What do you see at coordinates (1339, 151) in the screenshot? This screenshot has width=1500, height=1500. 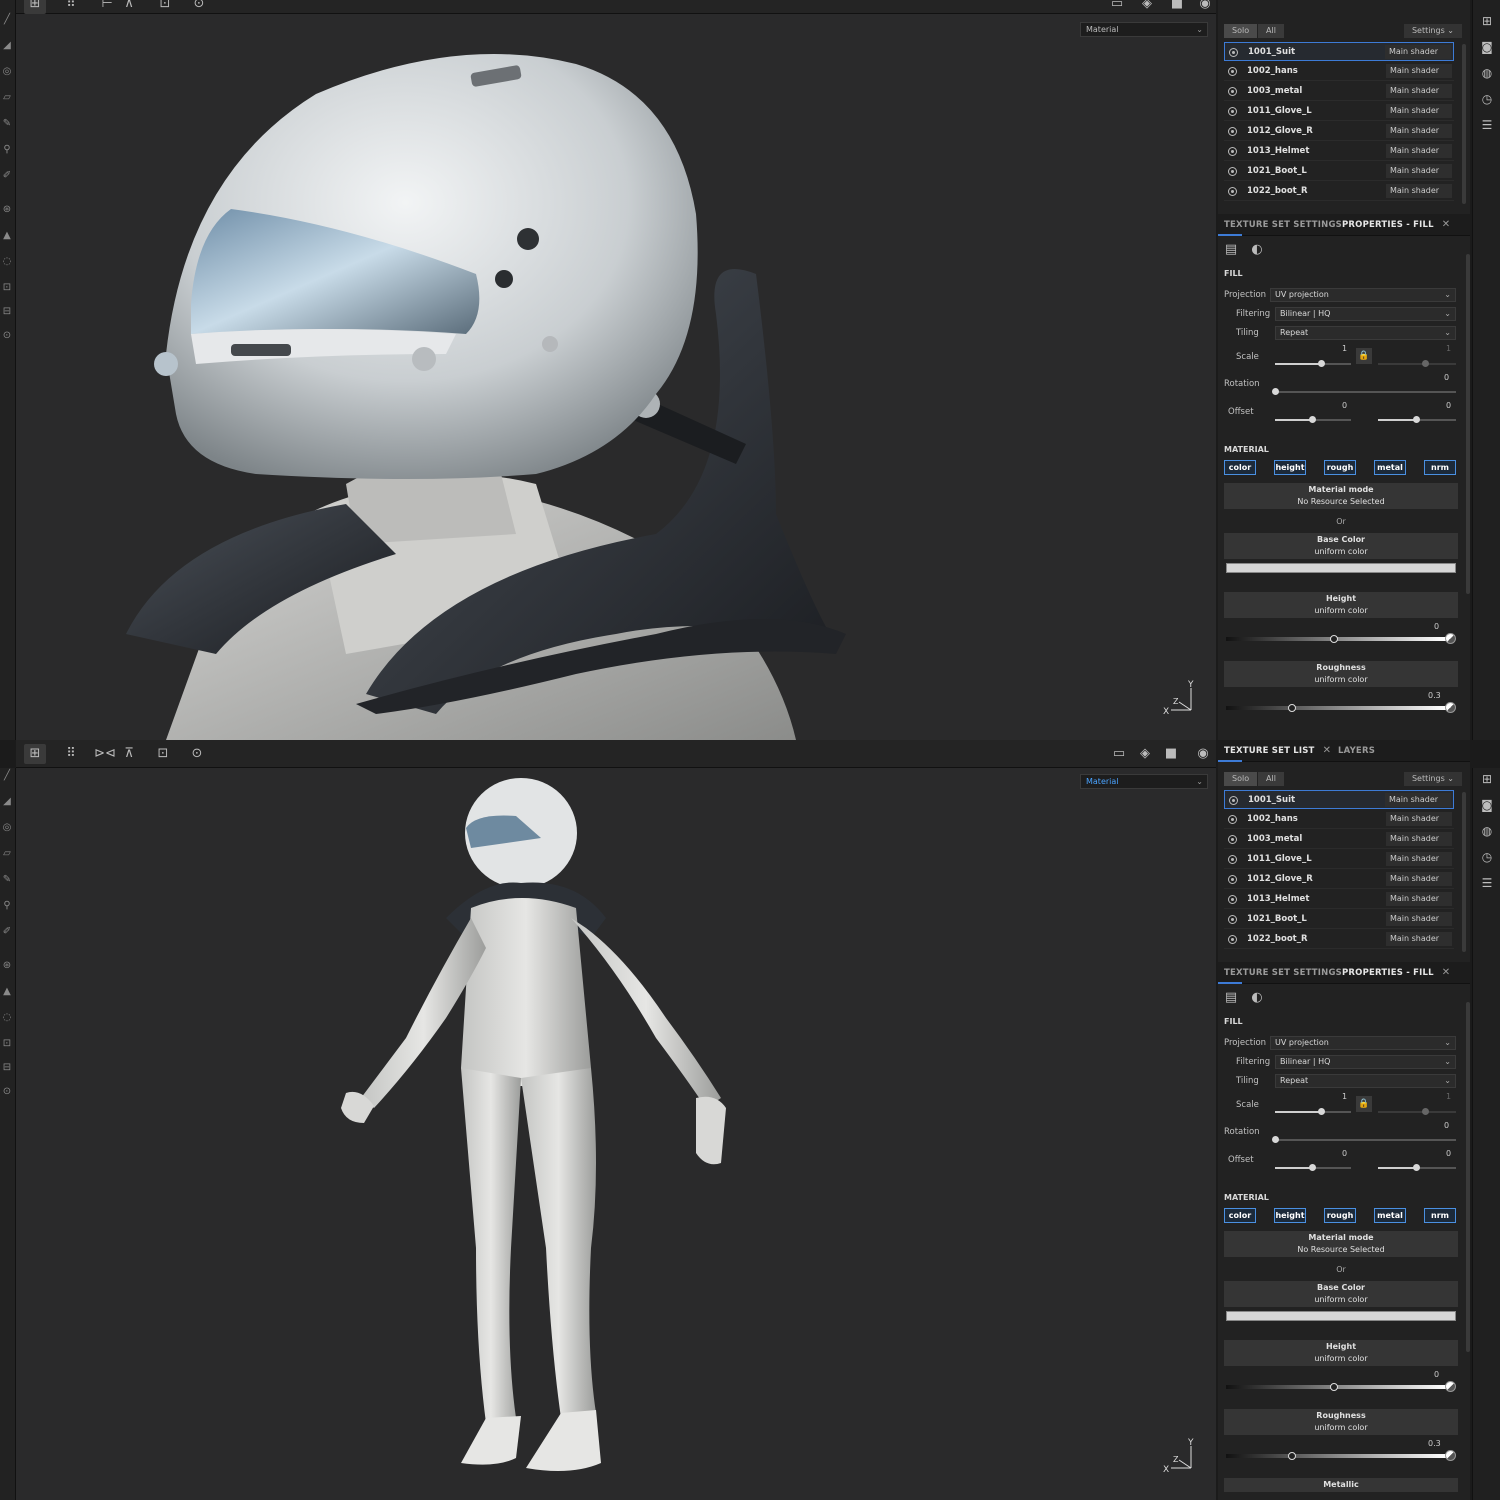 I see `texture-set-row: 1013_Helmet Main shader` at bounding box center [1339, 151].